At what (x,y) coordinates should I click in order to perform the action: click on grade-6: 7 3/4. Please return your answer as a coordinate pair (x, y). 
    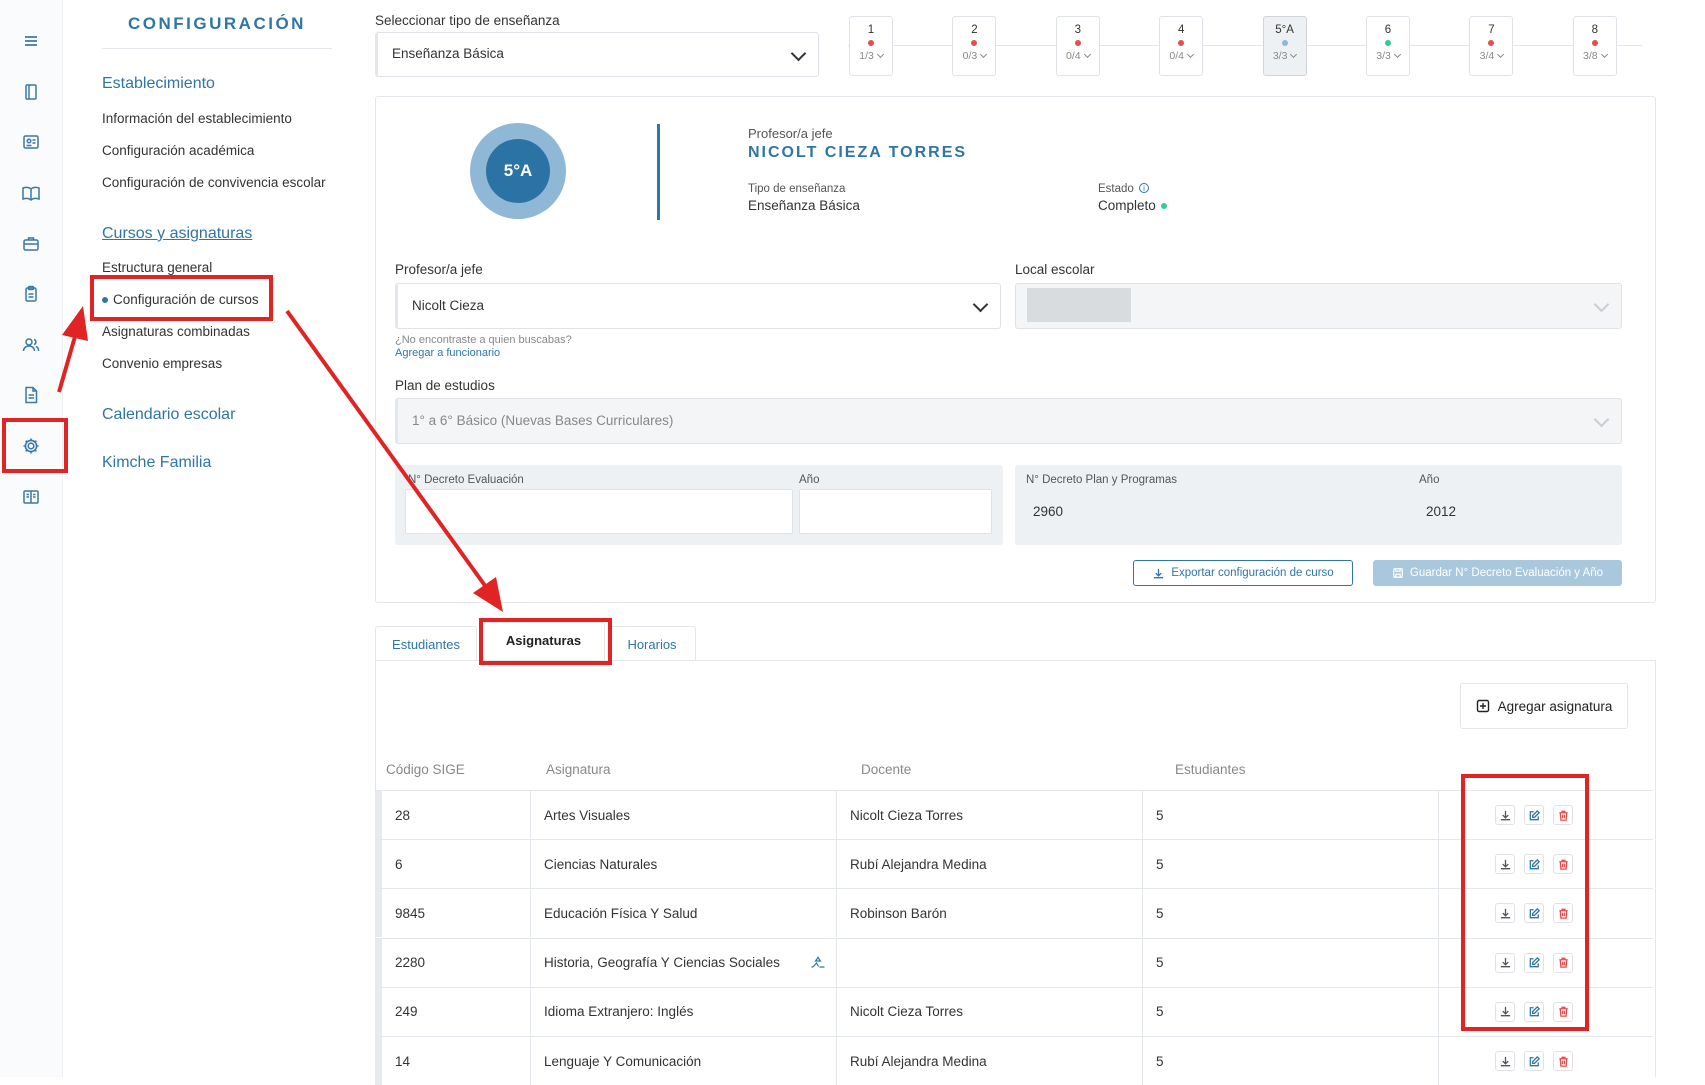
    Looking at the image, I should click on (1491, 46).